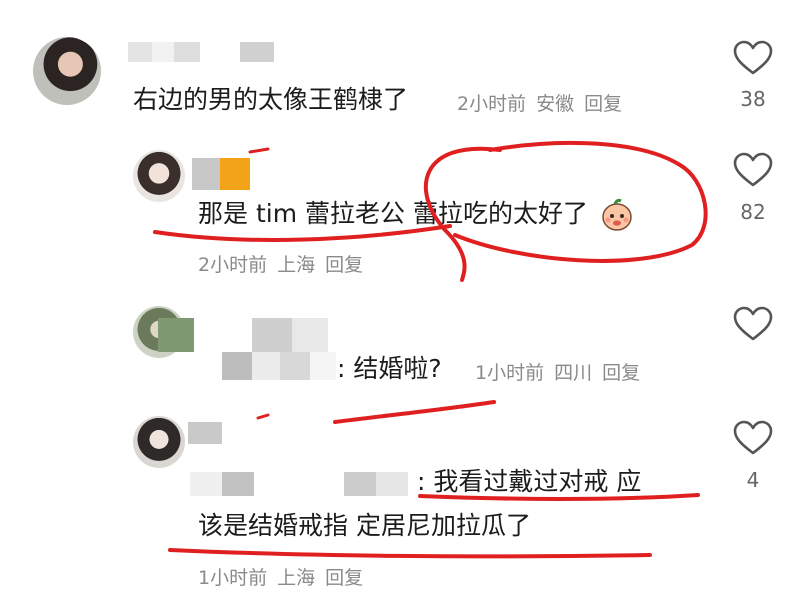 The width and height of the screenshot is (800, 595). I want to click on comment-meta: 1小时前 上海 回复, so click(285, 576).